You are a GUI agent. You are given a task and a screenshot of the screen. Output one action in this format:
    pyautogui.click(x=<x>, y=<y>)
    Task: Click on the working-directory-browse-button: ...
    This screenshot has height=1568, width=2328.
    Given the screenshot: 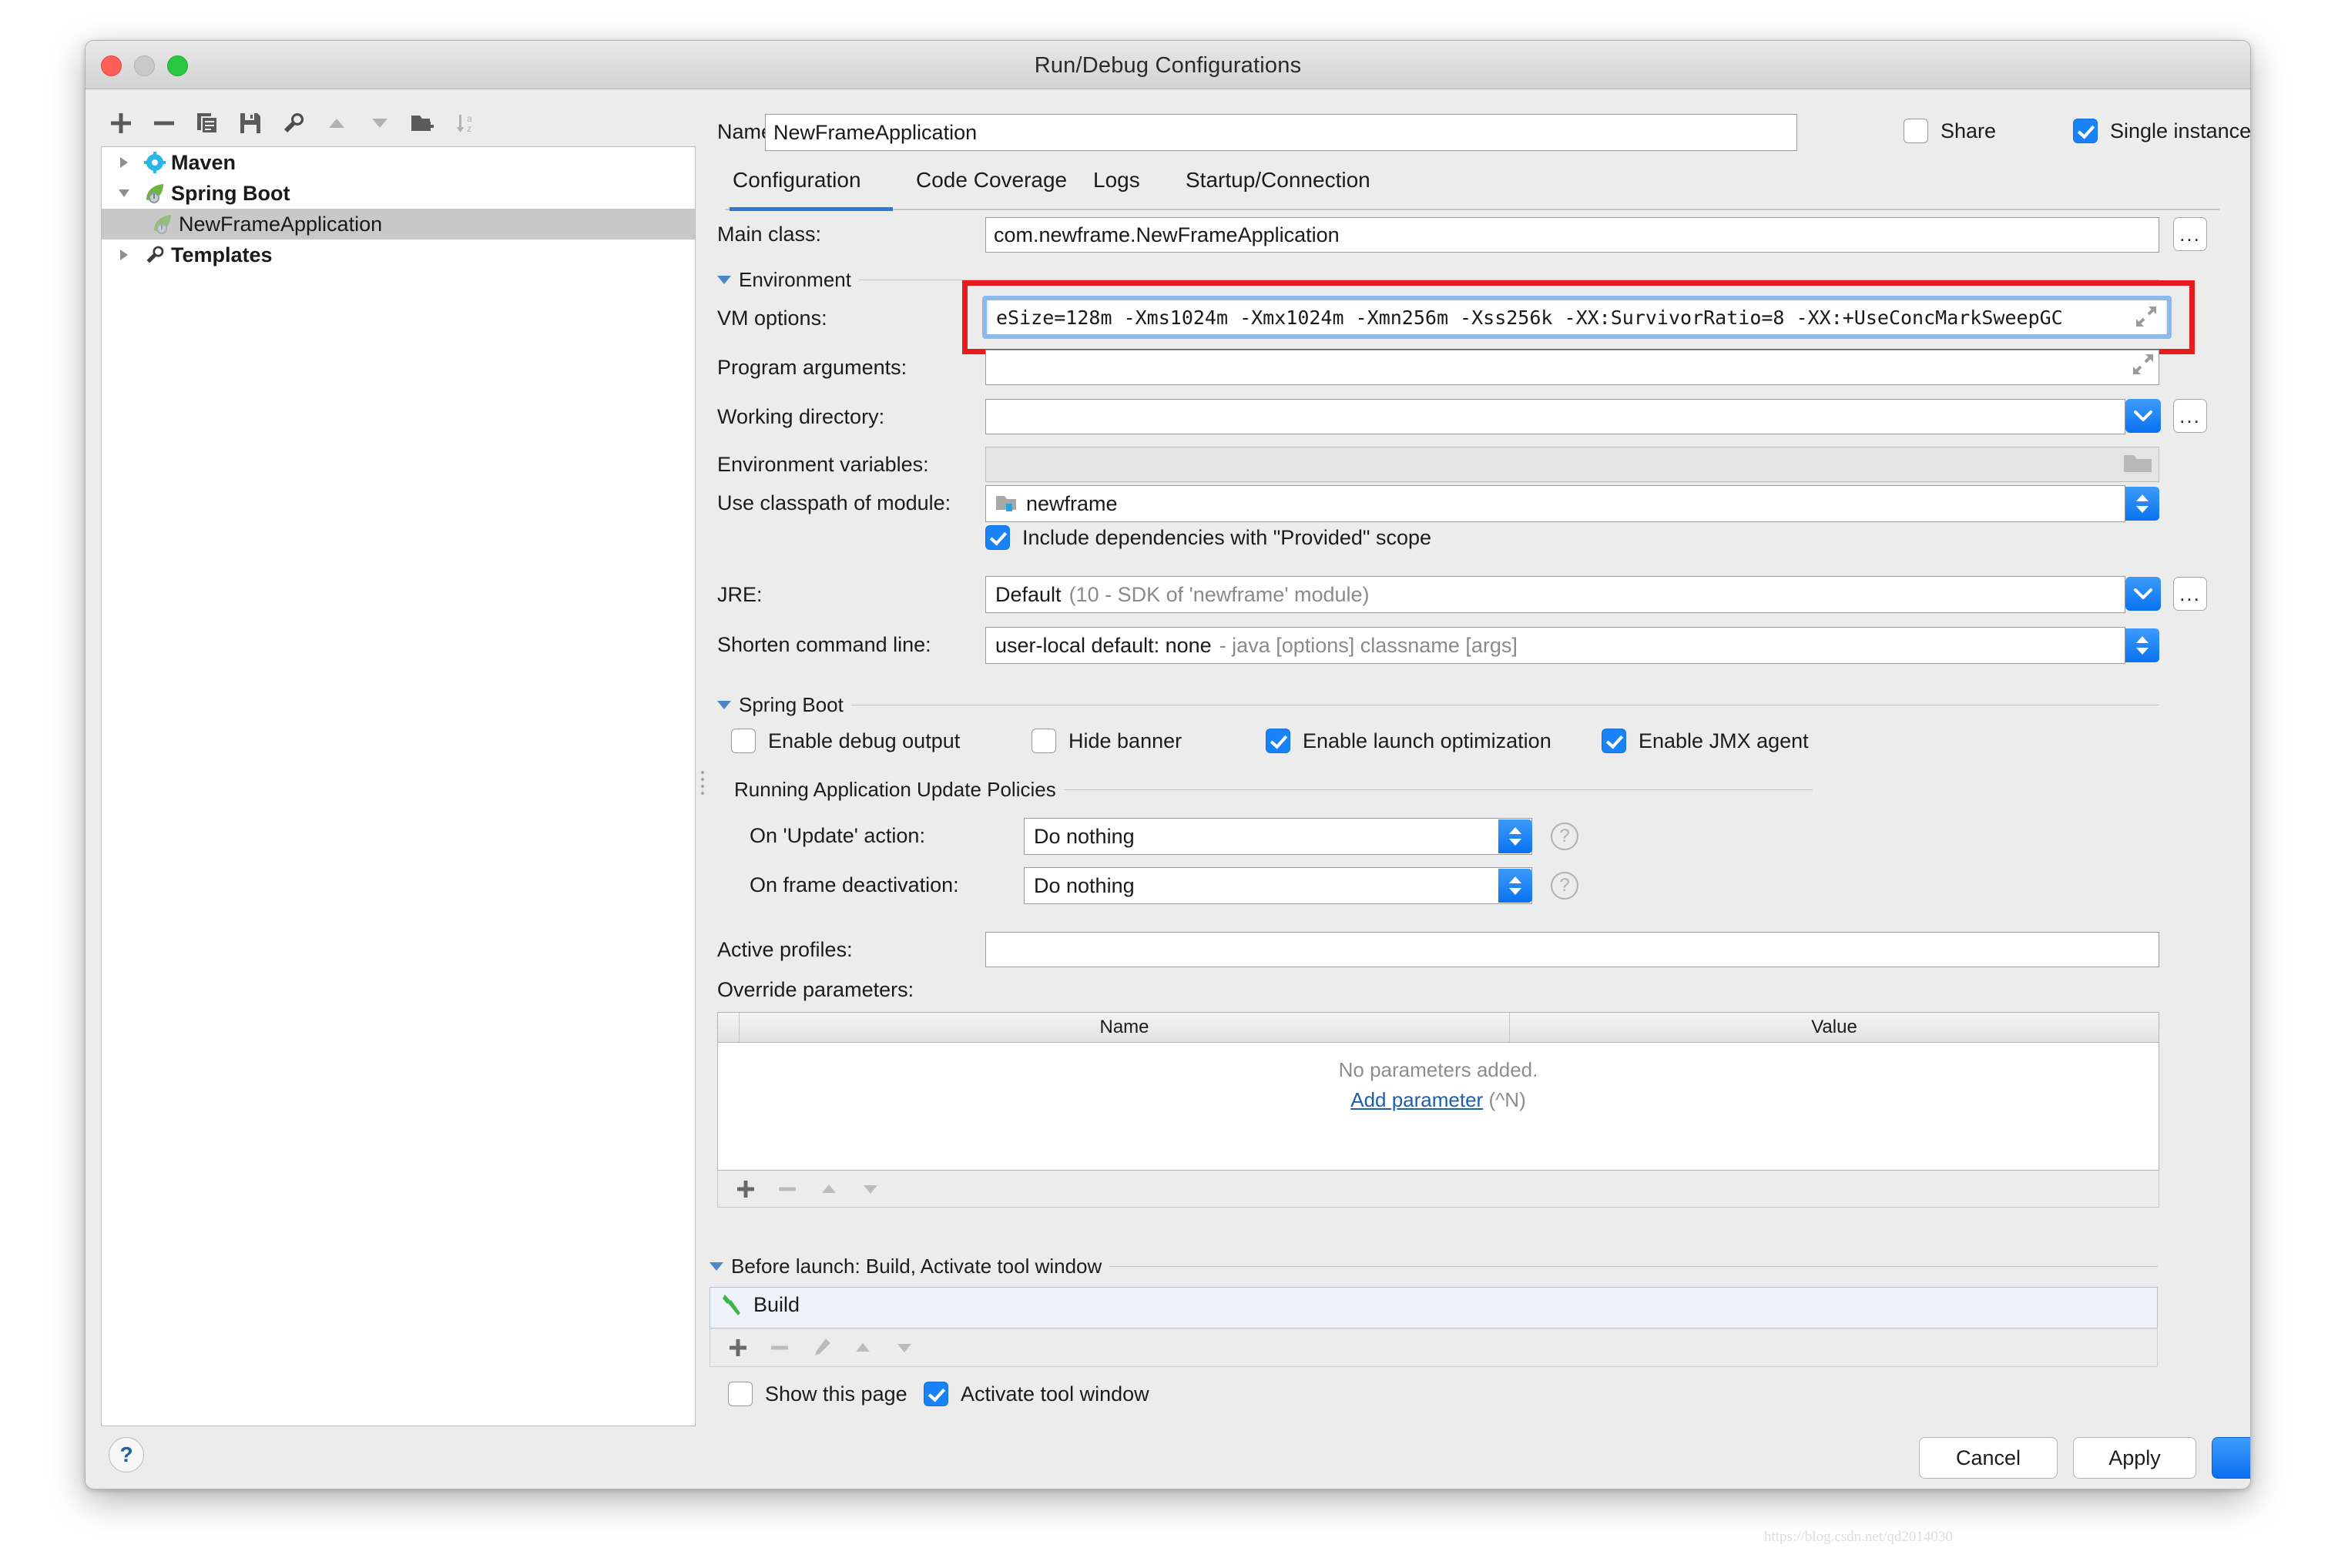 What is the action you would take?
    pyautogui.click(x=2190, y=416)
    